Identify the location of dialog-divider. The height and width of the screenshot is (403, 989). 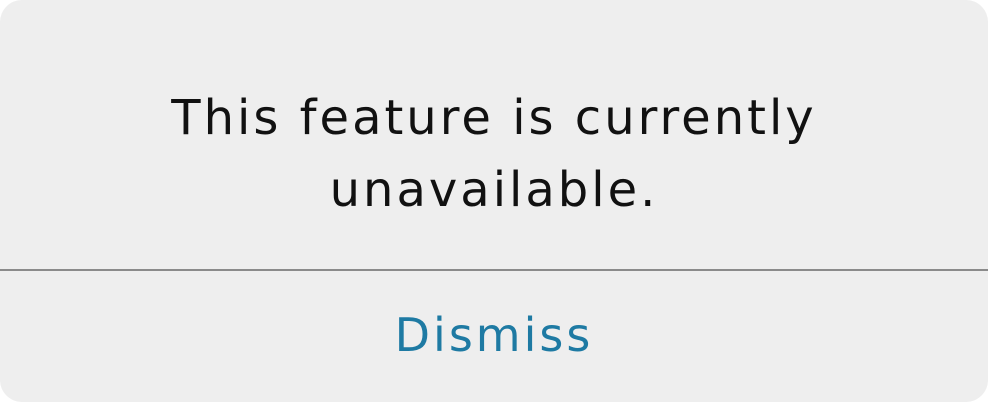
(494, 270).